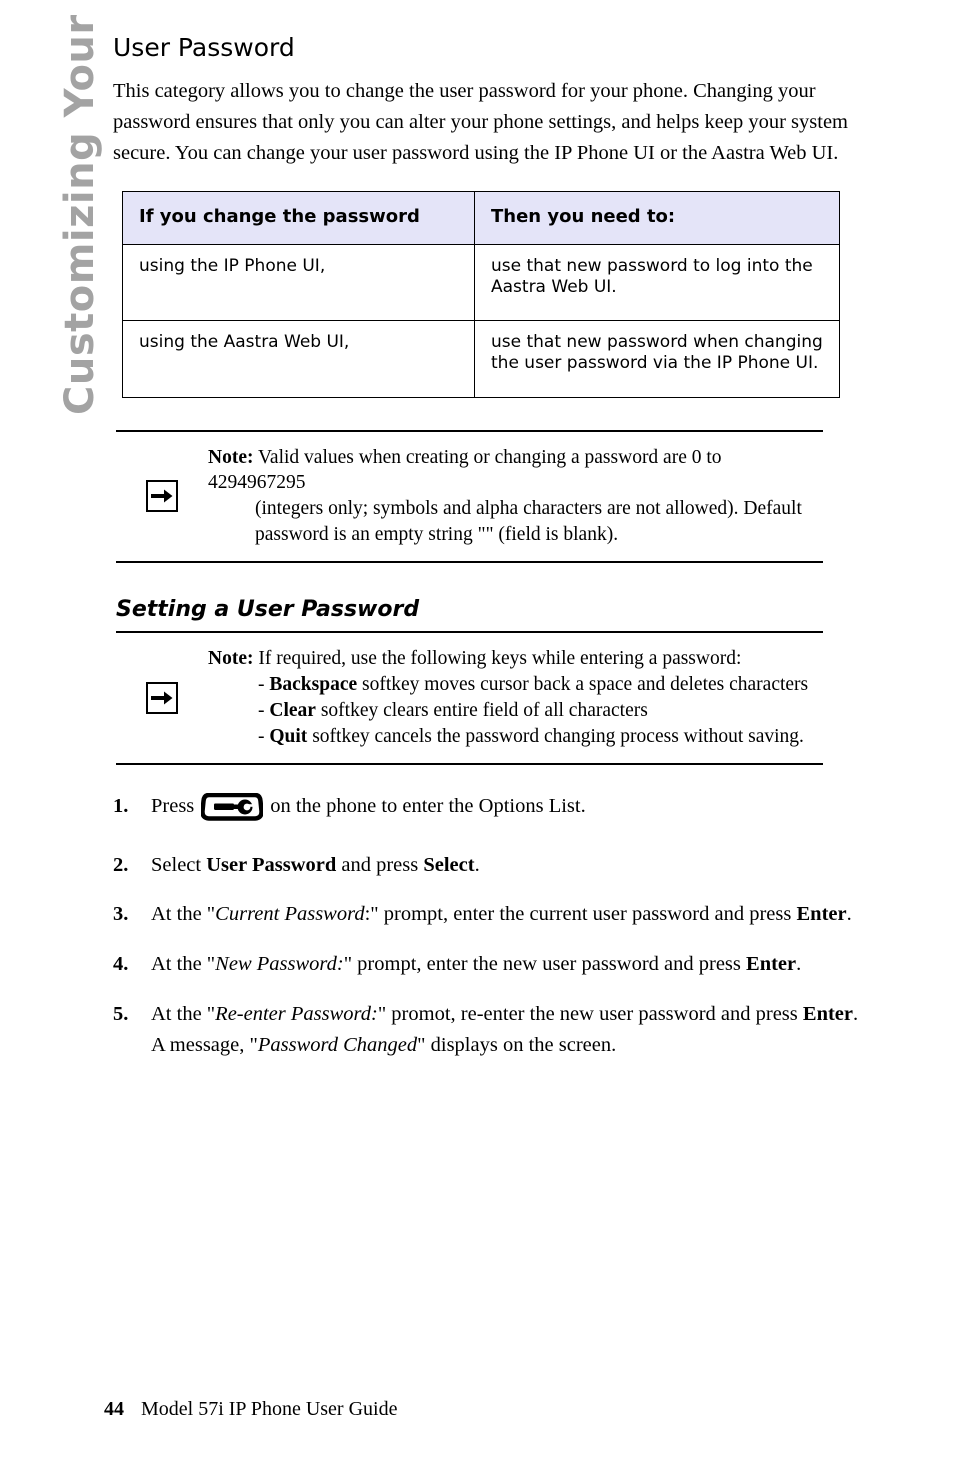  What do you see at coordinates (121, 914) in the screenshot?
I see `step-number: 3.` at bounding box center [121, 914].